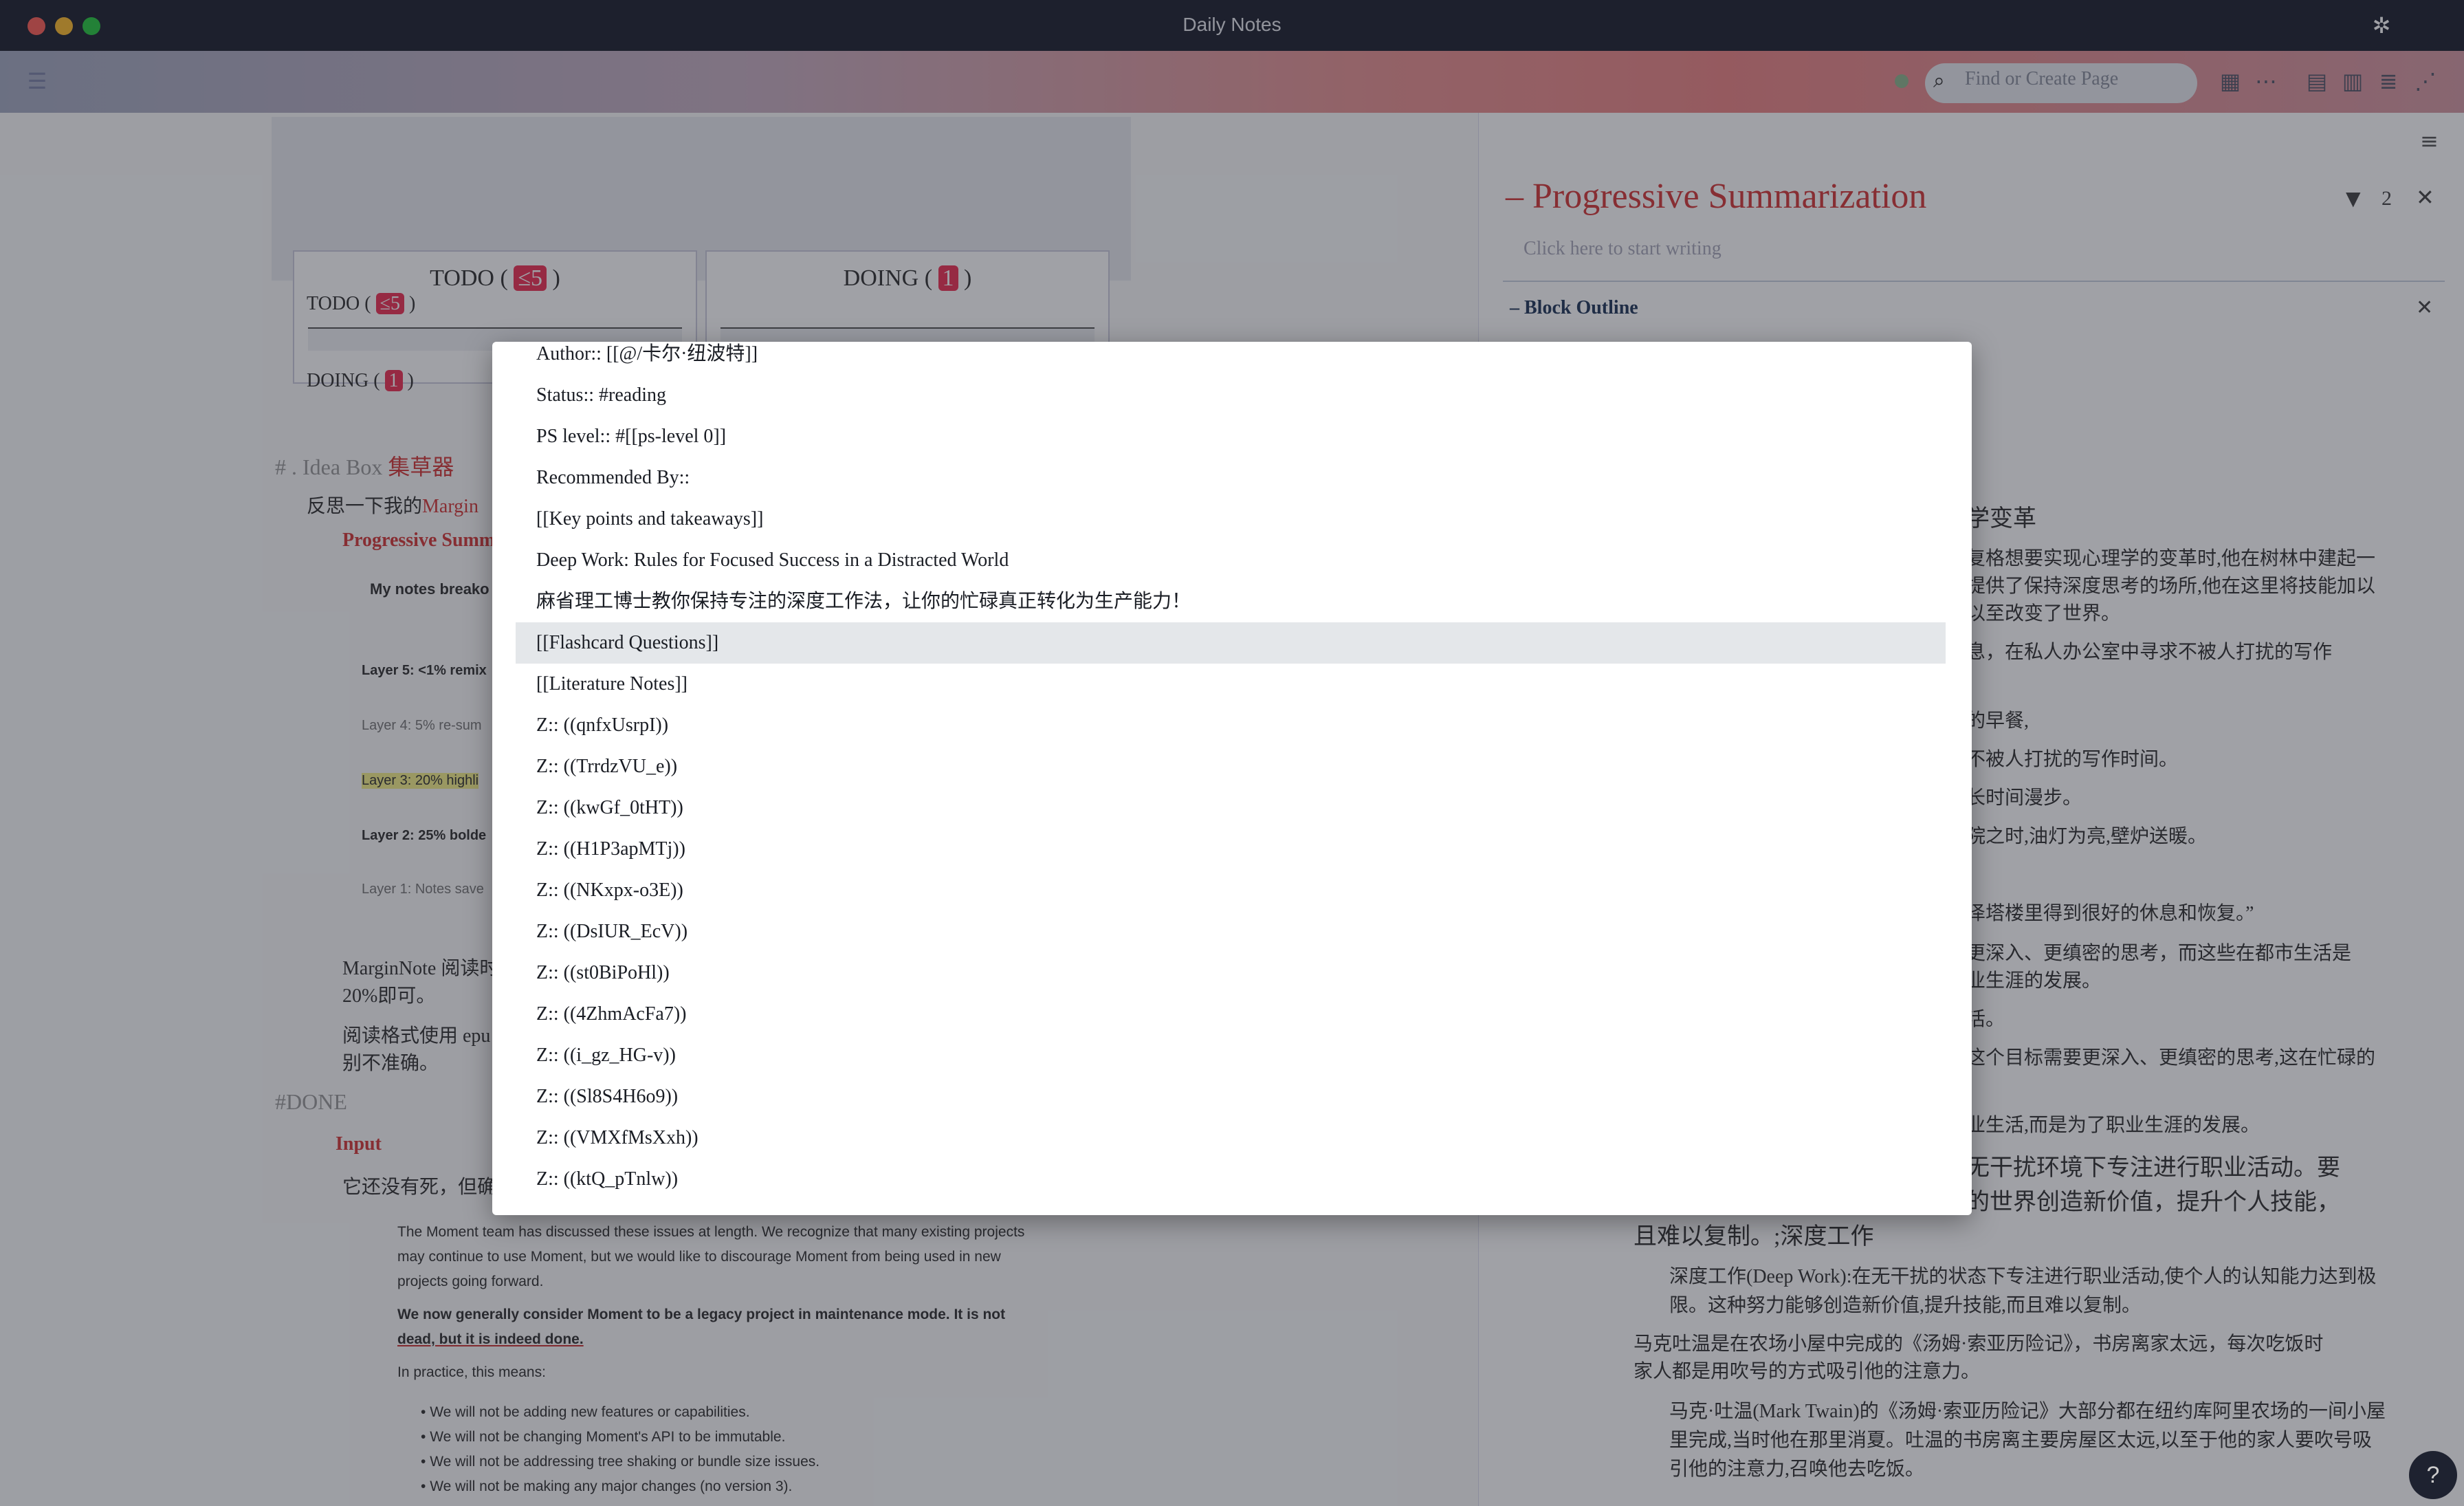 The image size is (2464, 1506). I want to click on list-item: PS level:: #[[ps-level 0]], so click(1231, 436).